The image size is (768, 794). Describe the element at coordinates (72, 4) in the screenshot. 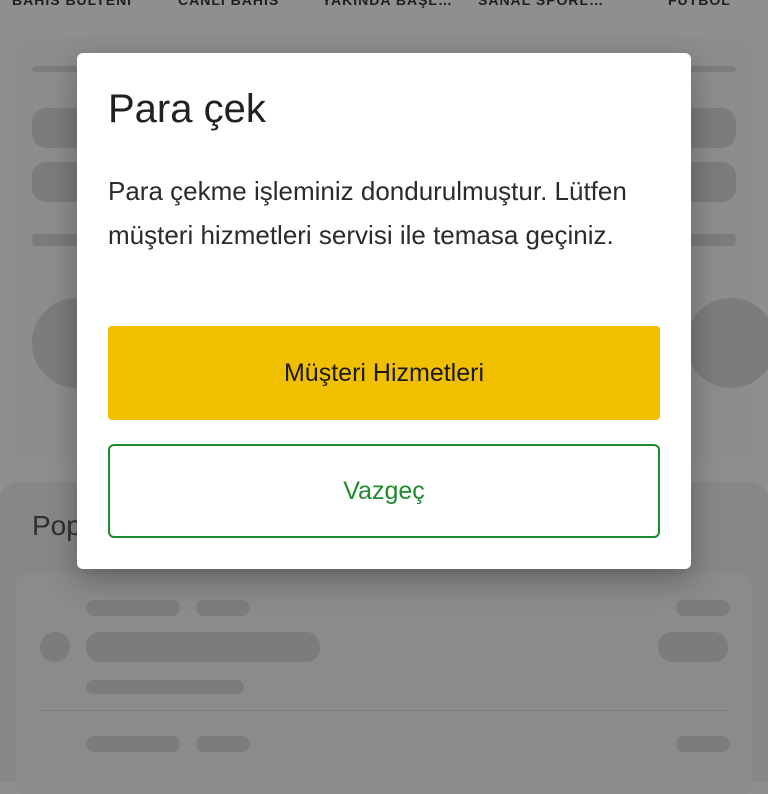

I see `tab-bahis-bulteni: BAHİS BÜLTENİ` at that location.